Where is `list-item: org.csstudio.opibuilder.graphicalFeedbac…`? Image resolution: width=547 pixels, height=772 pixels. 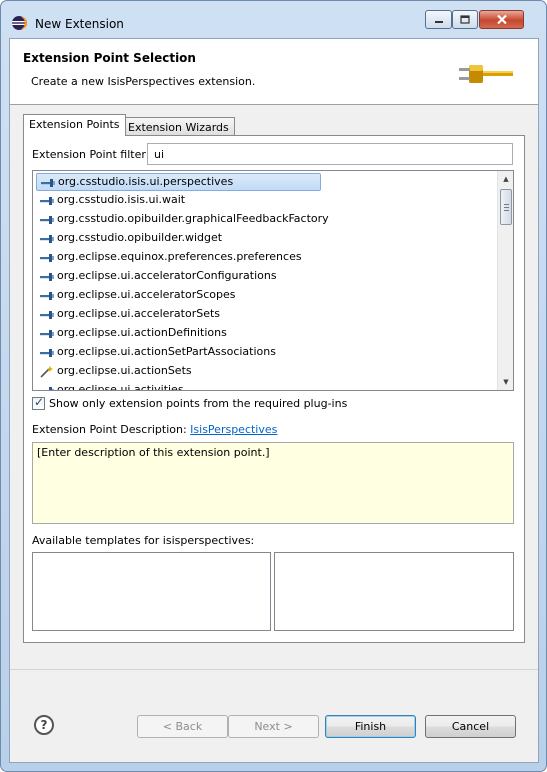
list-item: org.csstudio.opibuilder.graphicalFeedbac… is located at coordinates (182, 220).